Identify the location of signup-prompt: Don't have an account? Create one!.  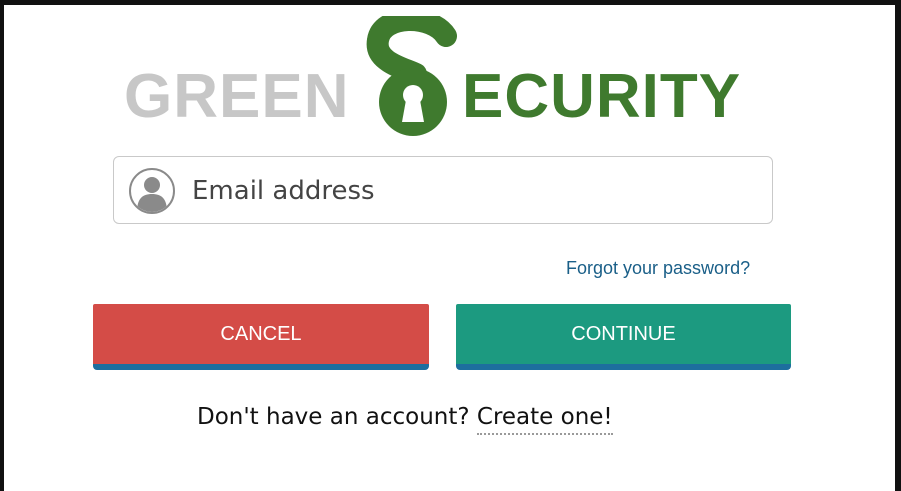
(405, 419).